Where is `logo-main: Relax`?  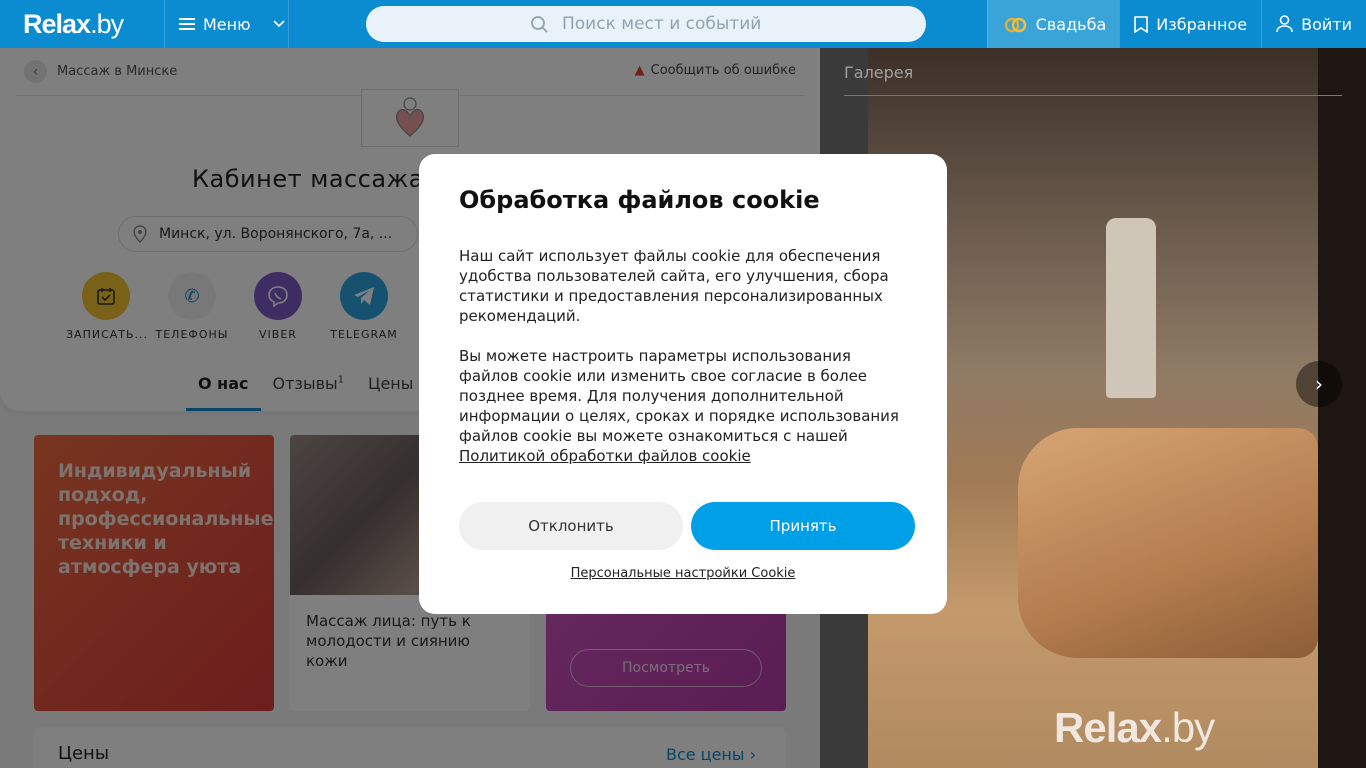
logo-main: Relax is located at coordinates (57, 23).